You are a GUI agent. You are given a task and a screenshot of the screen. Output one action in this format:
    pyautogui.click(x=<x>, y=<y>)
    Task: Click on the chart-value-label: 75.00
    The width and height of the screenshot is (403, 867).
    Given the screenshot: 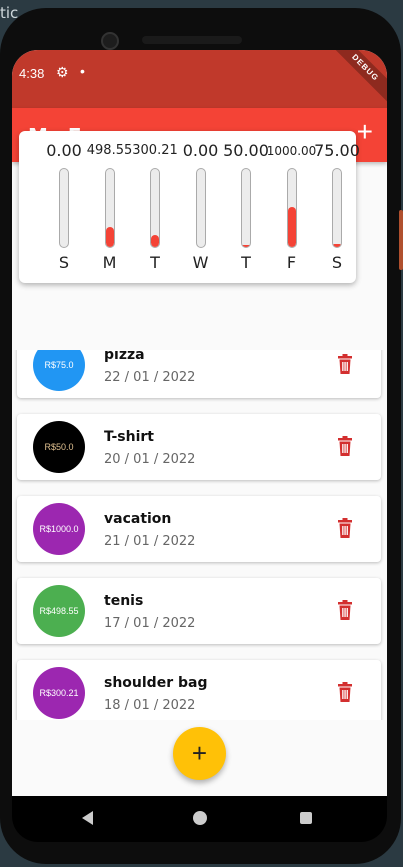 What is the action you would take?
    pyautogui.click(x=337, y=150)
    